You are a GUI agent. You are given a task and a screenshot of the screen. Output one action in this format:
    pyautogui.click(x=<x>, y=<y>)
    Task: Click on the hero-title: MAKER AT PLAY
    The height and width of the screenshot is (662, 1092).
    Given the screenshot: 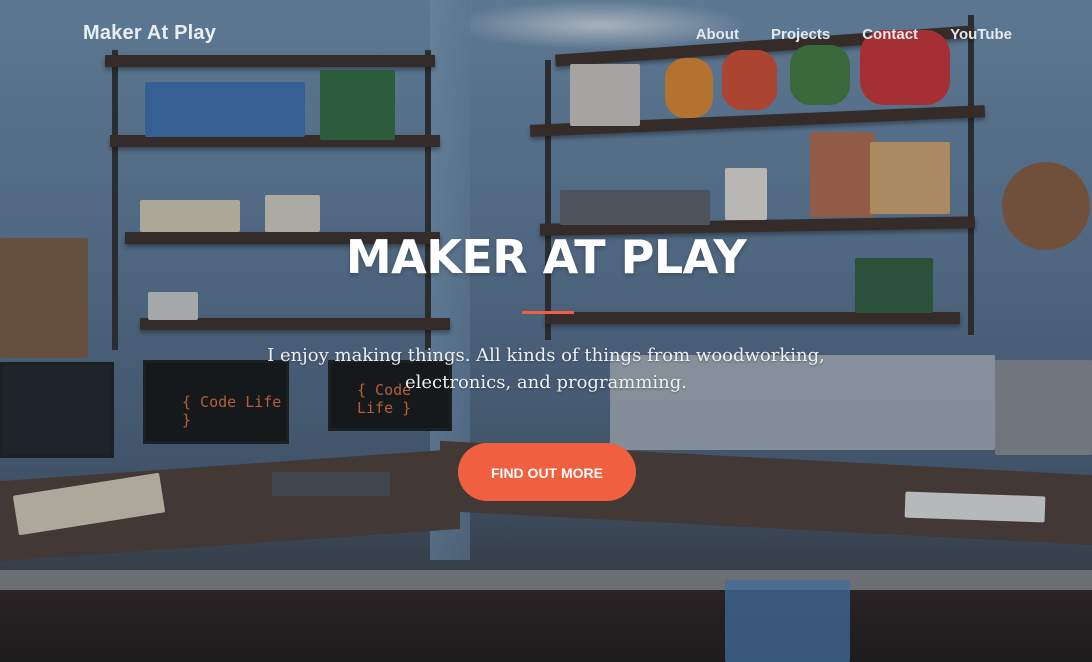 What is the action you would take?
    pyautogui.click(x=546, y=257)
    